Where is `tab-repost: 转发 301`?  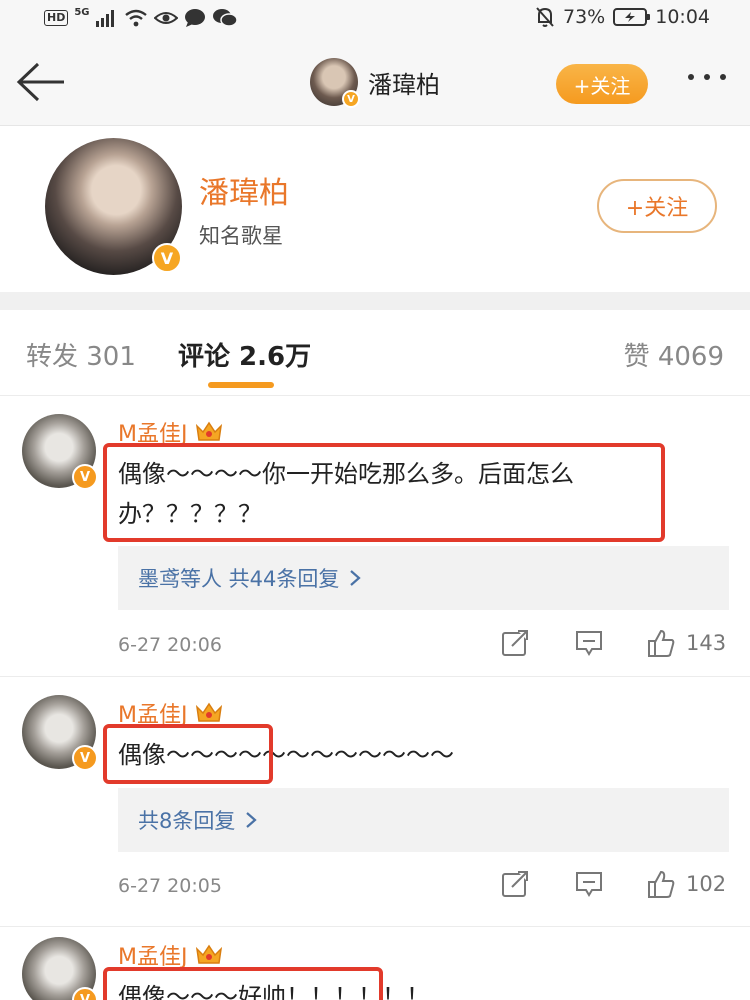
tab-repost: 转发 301 is located at coordinates (81, 354).